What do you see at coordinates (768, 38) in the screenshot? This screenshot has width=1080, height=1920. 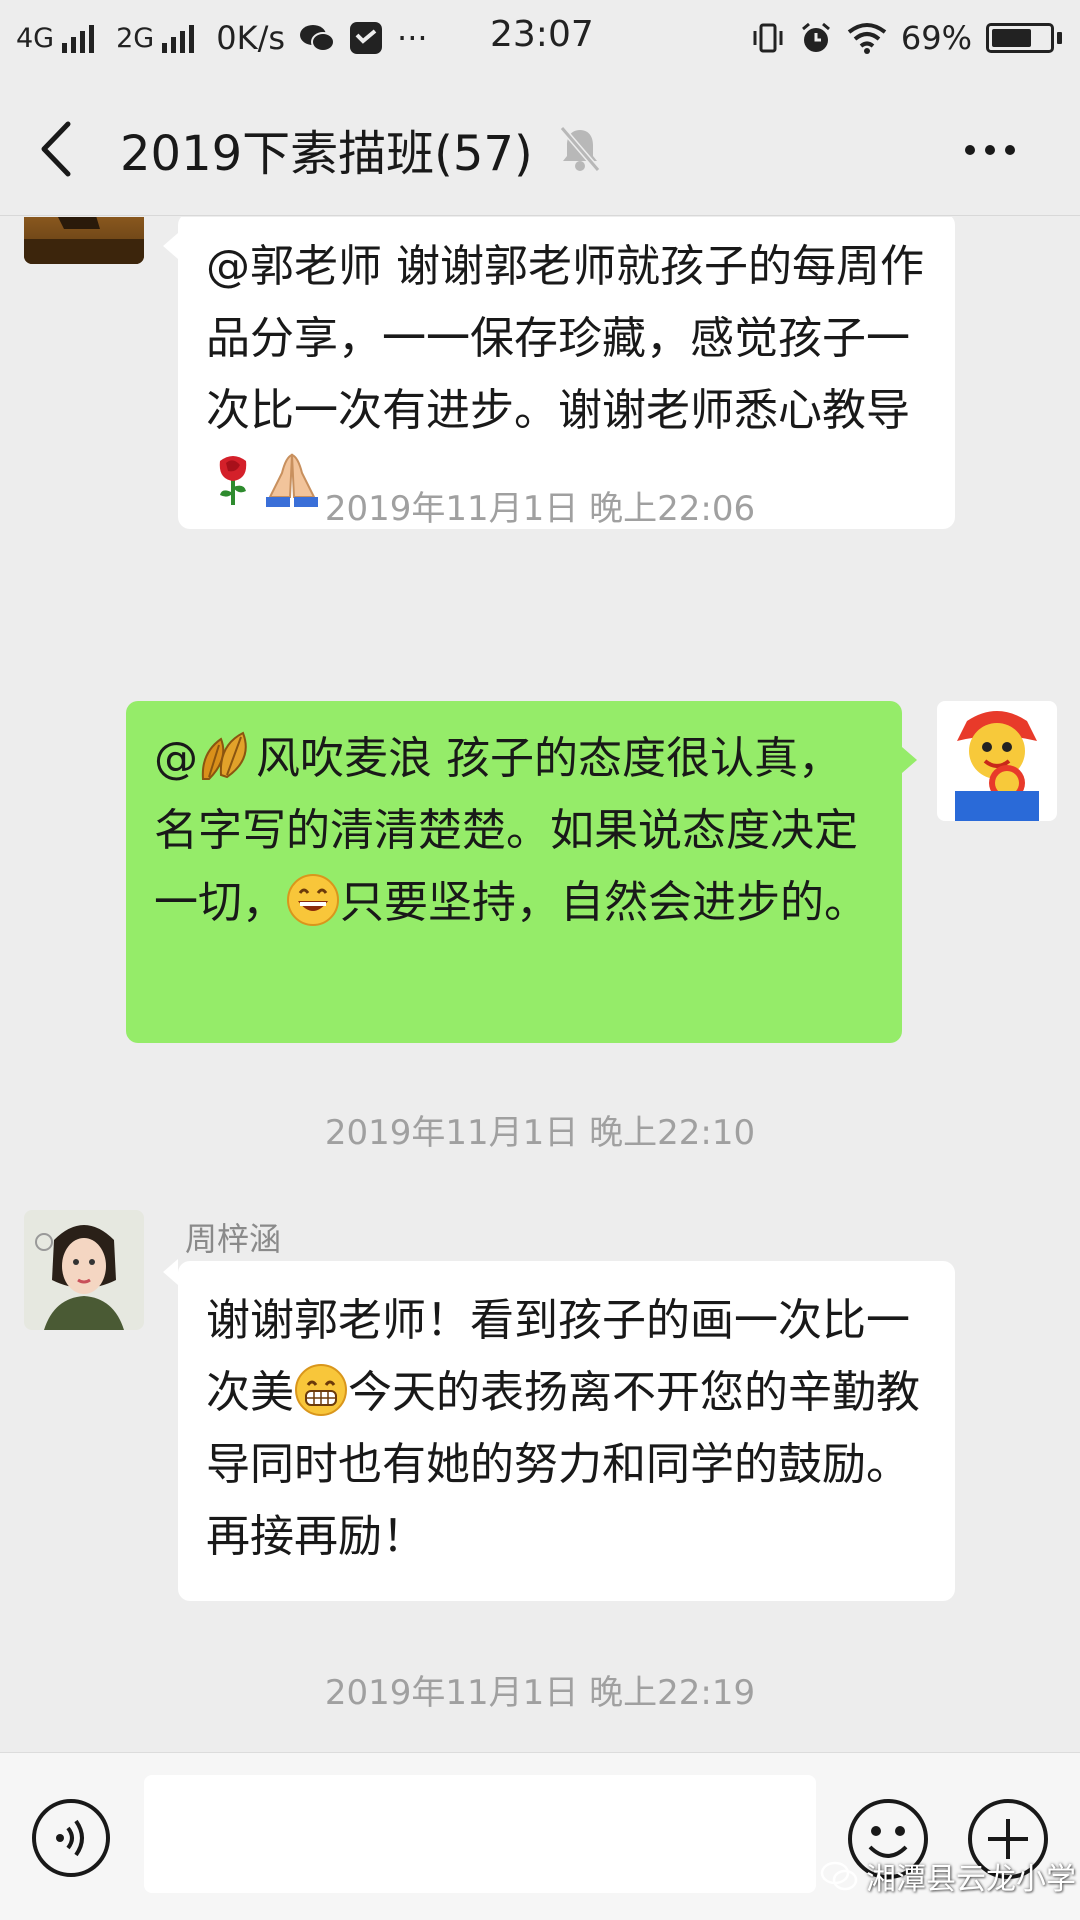 I see `vibrate-icon` at bounding box center [768, 38].